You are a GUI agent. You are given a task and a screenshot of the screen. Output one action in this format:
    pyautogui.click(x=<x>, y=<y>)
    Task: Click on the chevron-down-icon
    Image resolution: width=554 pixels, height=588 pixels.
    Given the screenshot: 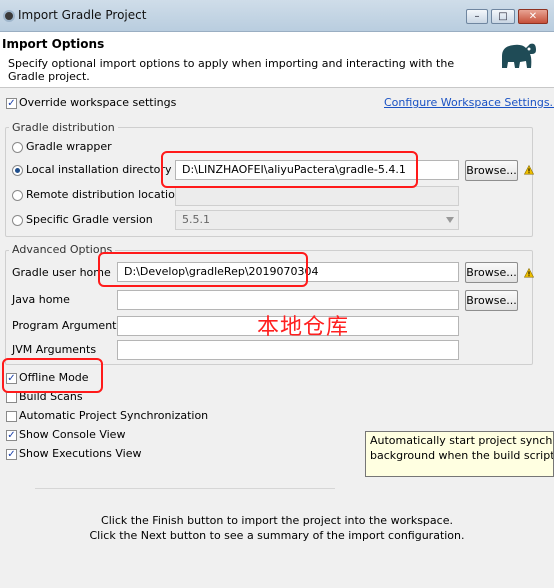 What is the action you would take?
    pyautogui.click(x=450, y=220)
    